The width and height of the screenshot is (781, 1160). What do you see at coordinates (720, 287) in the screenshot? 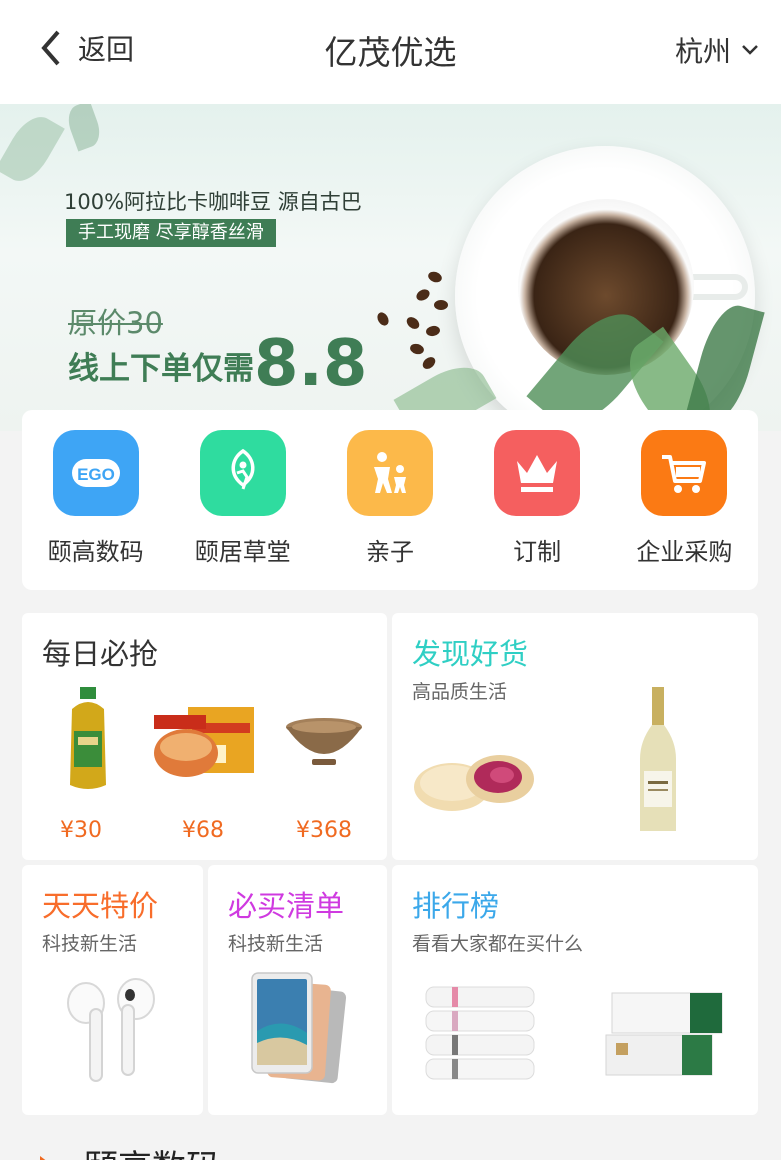
I see `cup-handle` at bounding box center [720, 287].